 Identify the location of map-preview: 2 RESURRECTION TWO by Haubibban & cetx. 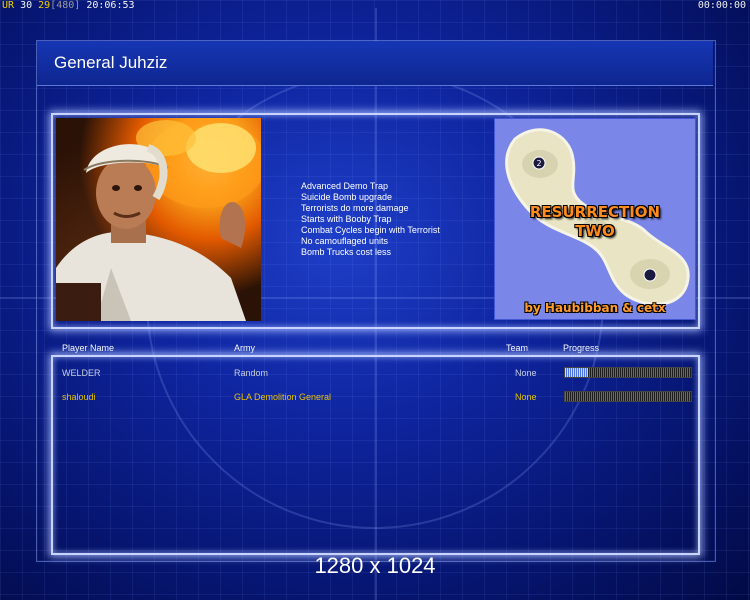
(595, 219).